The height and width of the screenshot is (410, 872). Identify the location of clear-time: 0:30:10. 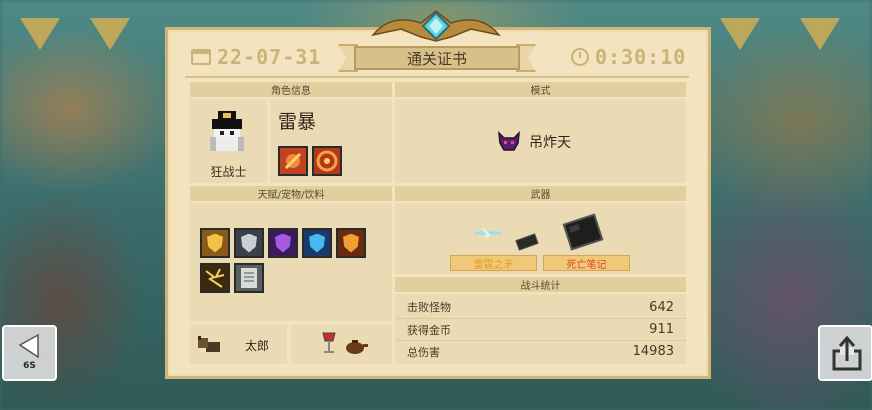
(629, 57).